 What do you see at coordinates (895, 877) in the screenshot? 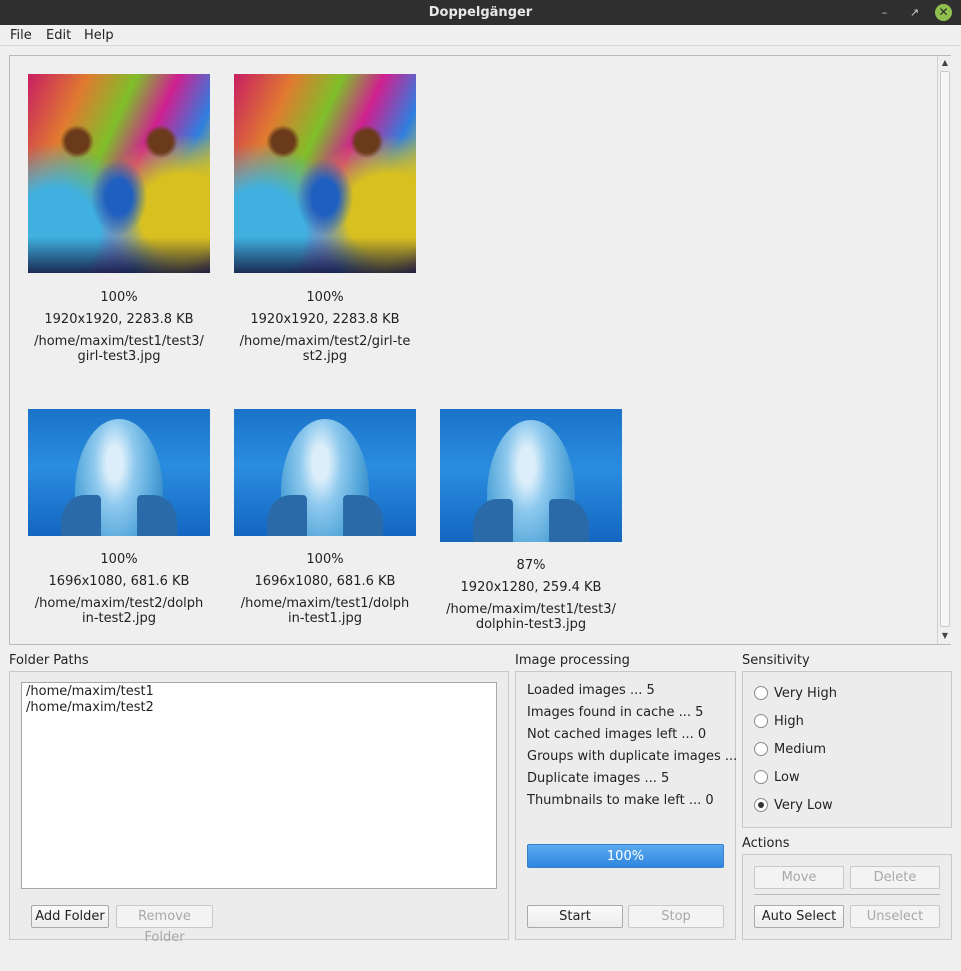
I see `delete-button: Delete` at bounding box center [895, 877].